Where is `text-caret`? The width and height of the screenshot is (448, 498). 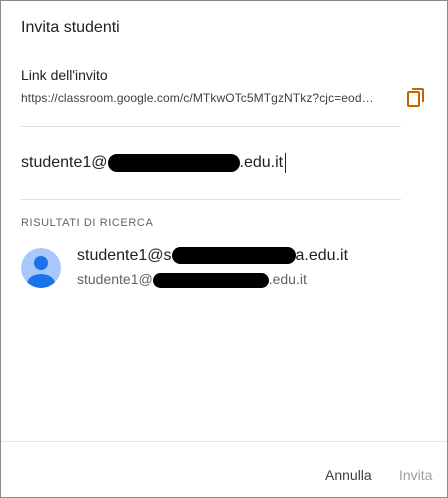 text-caret is located at coordinates (286, 163).